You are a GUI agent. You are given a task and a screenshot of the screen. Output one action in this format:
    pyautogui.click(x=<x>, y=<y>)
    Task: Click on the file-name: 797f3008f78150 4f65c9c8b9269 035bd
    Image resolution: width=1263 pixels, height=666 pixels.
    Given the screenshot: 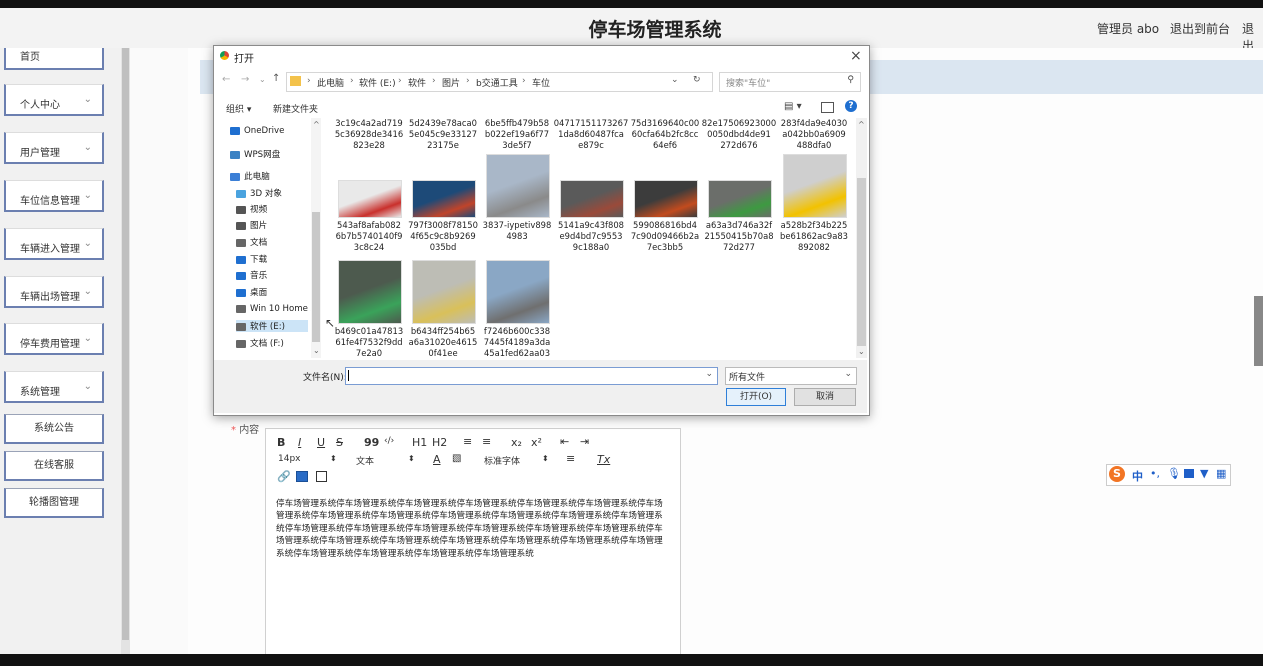 What is the action you would take?
    pyautogui.click(x=443, y=236)
    